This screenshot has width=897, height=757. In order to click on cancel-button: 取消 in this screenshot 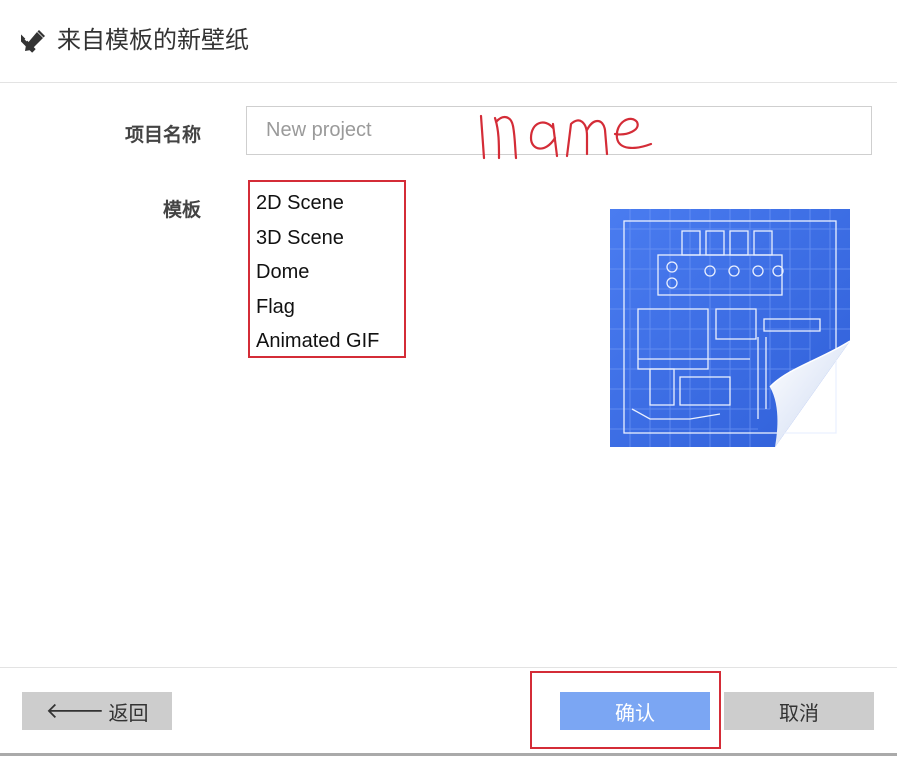, I will do `click(799, 711)`.